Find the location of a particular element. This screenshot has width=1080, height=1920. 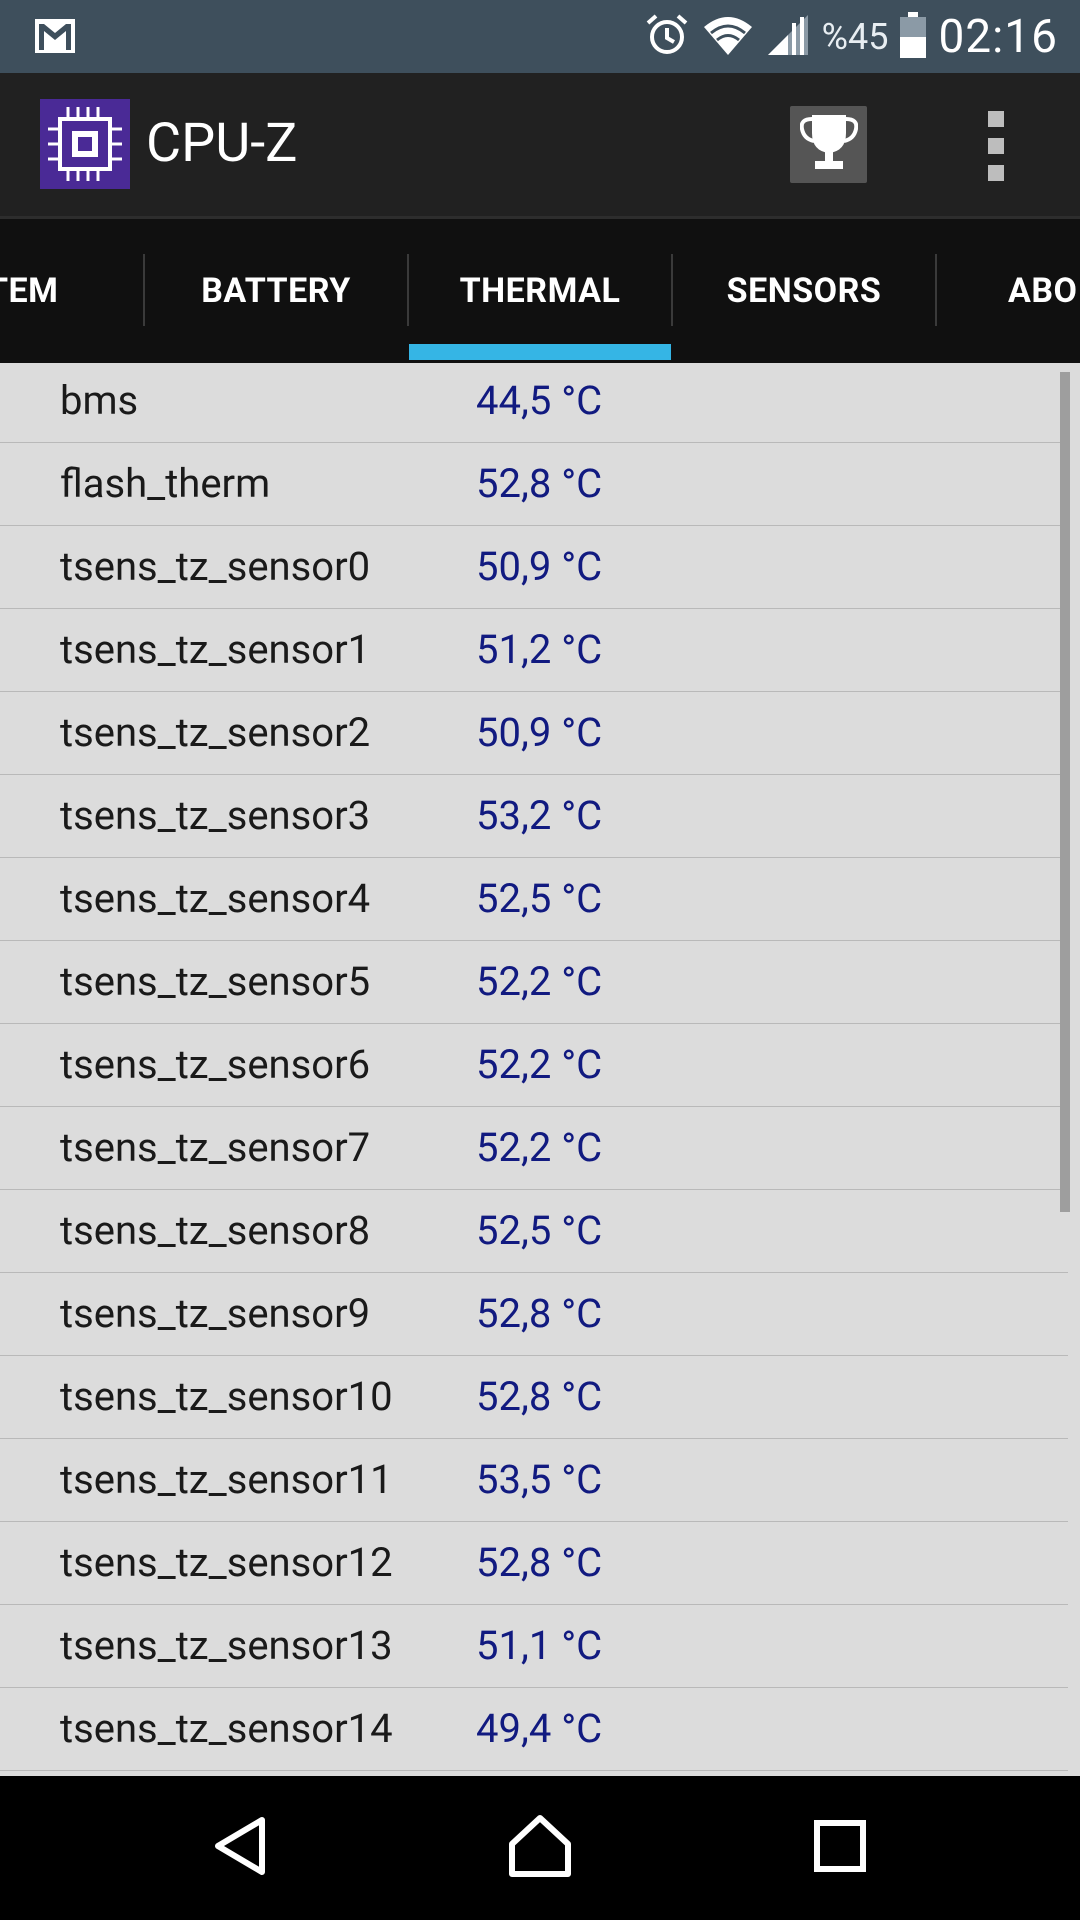

list-item: tsens_tz_sensor10 52,8 °C is located at coordinates (534, 1397).